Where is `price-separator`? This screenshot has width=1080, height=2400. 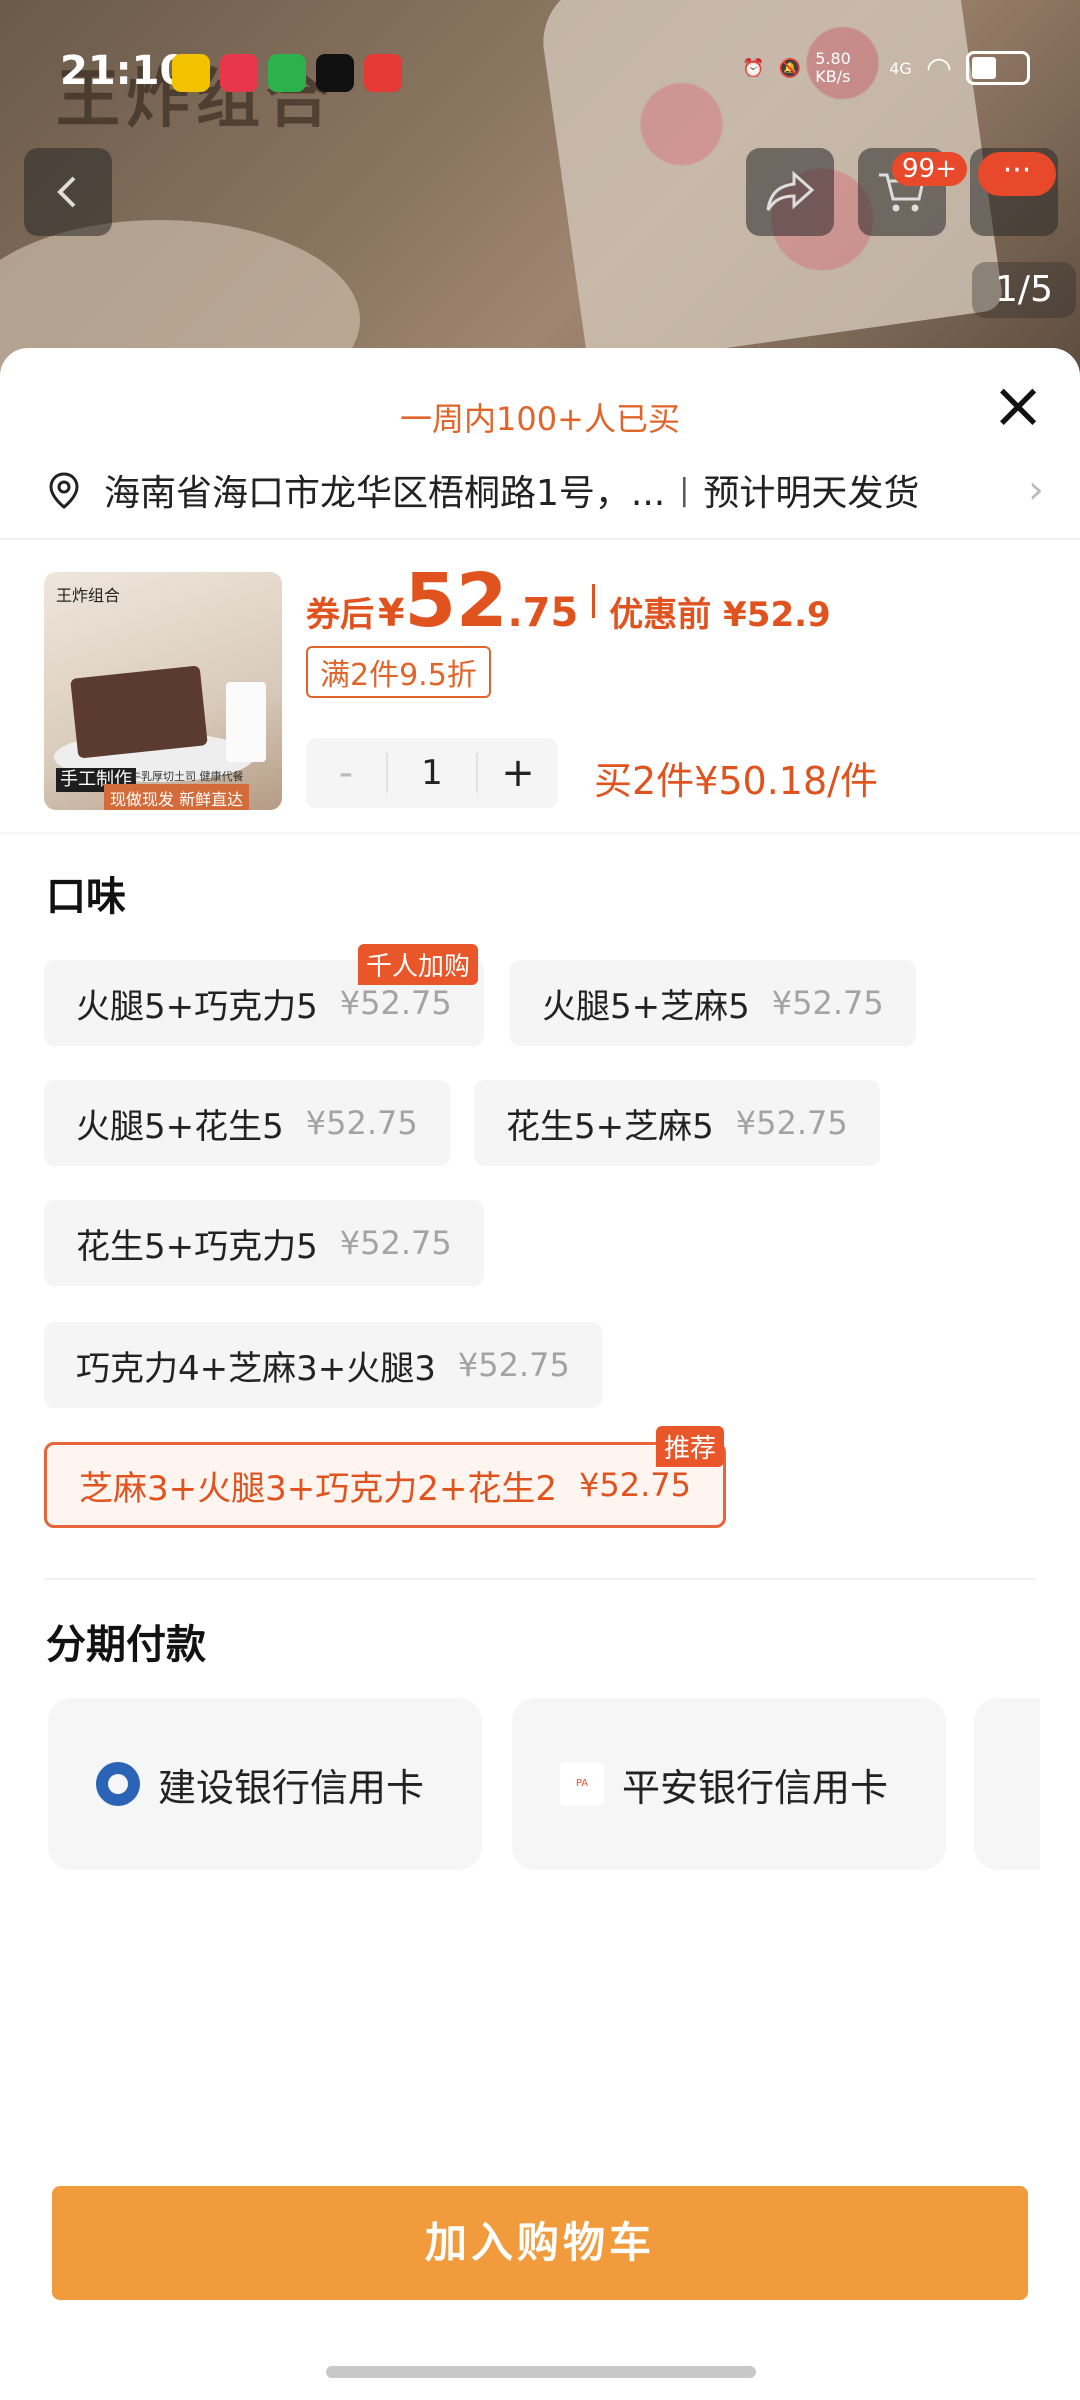 price-separator is located at coordinates (594, 601).